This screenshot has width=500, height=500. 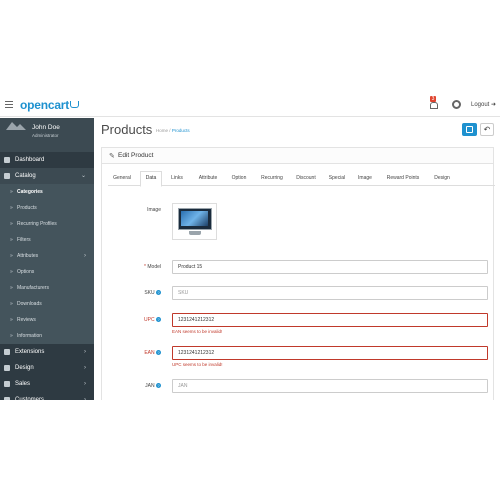 I want to click on sidebar-subitem-reviews: » Reviews, so click(x=47, y=320).